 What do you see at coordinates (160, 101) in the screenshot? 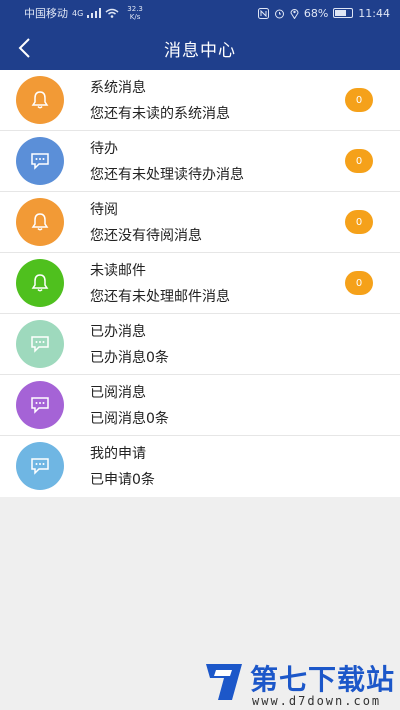
I see `message-text: 系统消息您还有未读的系统消息` at bounding box center [160, 101].